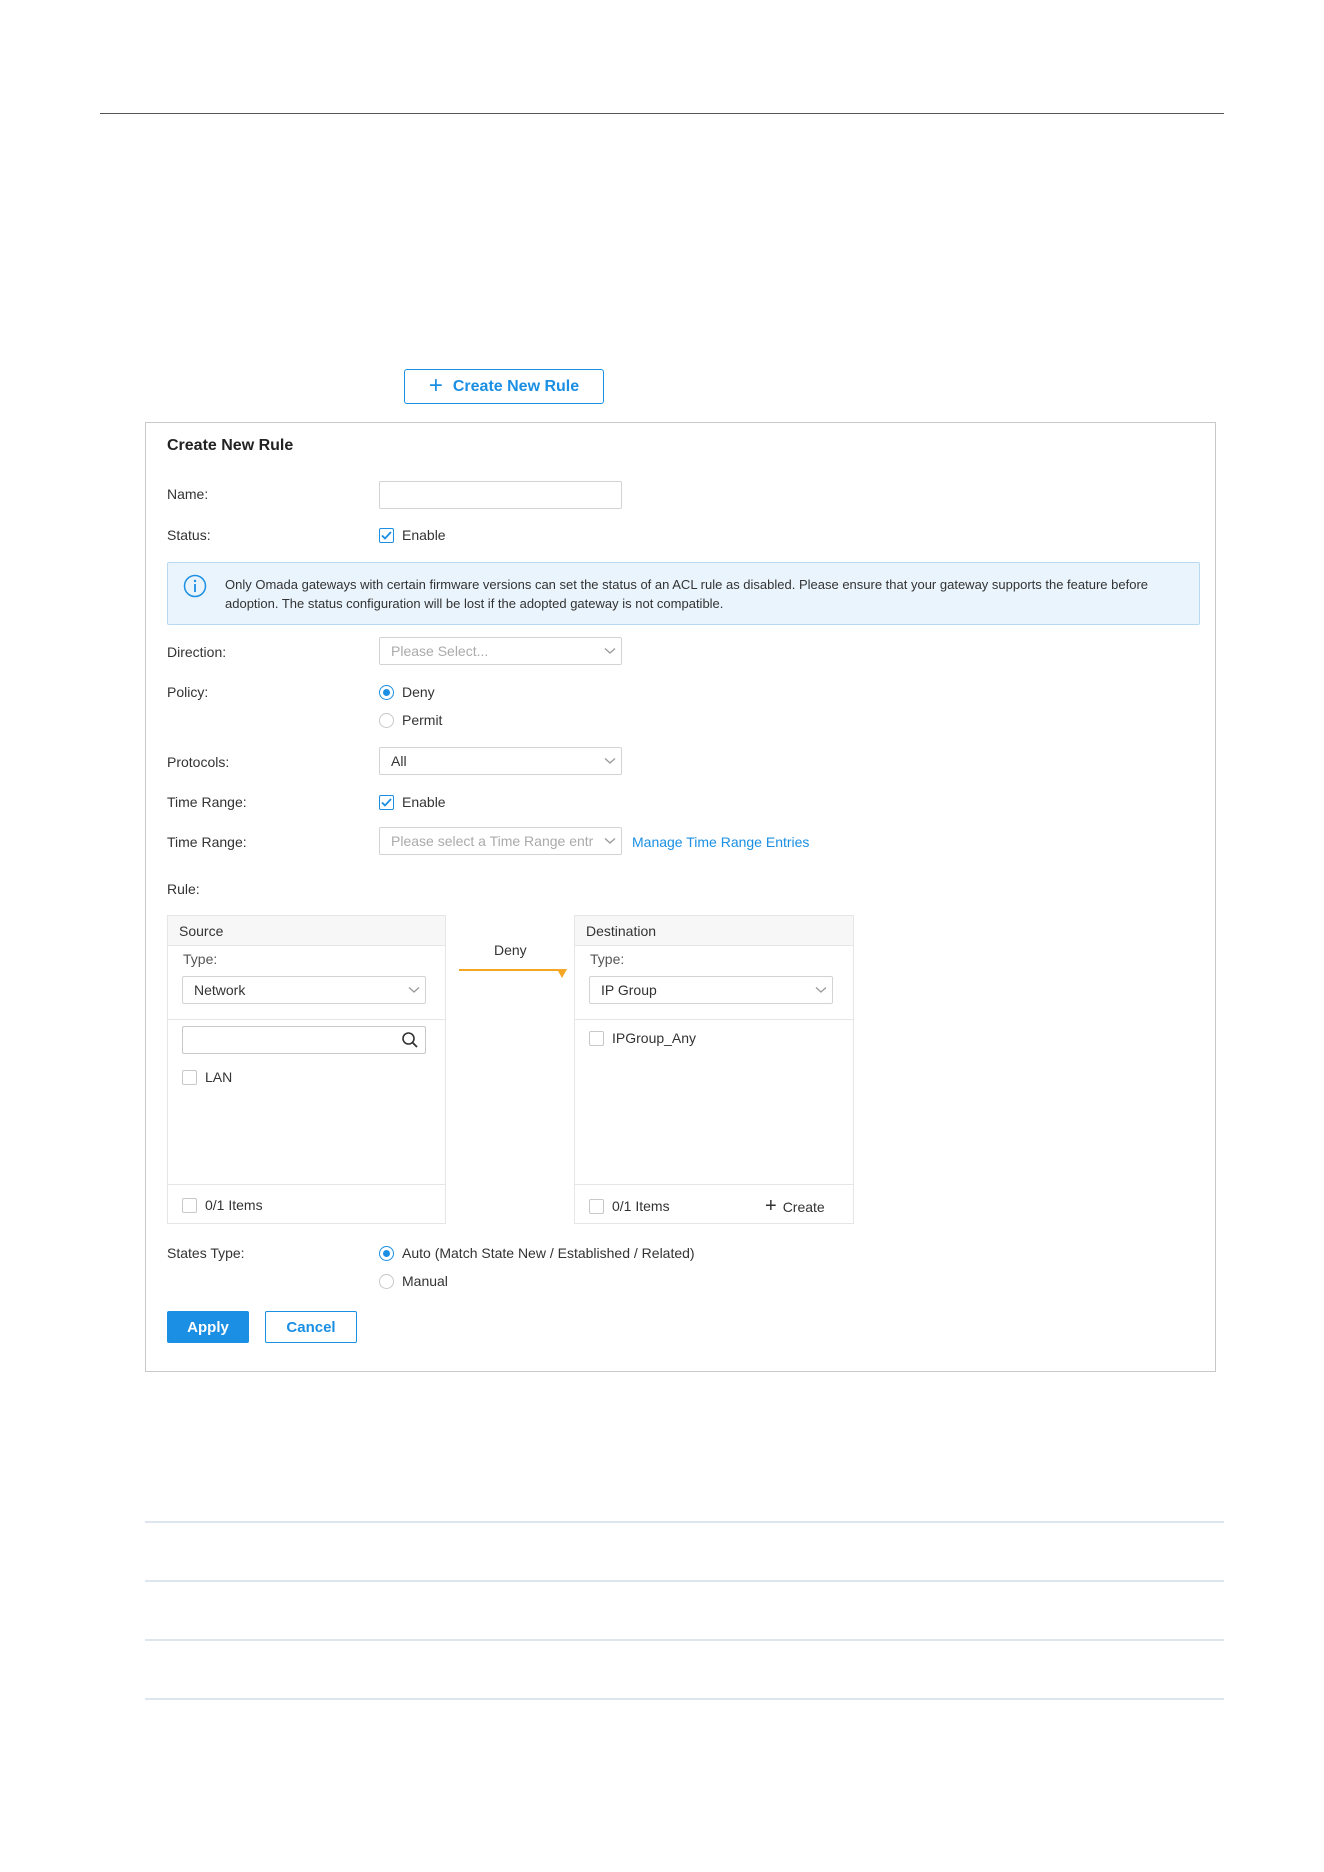 The height and width of the screenshot is (1872, 1324). I want to click on destination-type-value: IP Group, so click(629, 990).